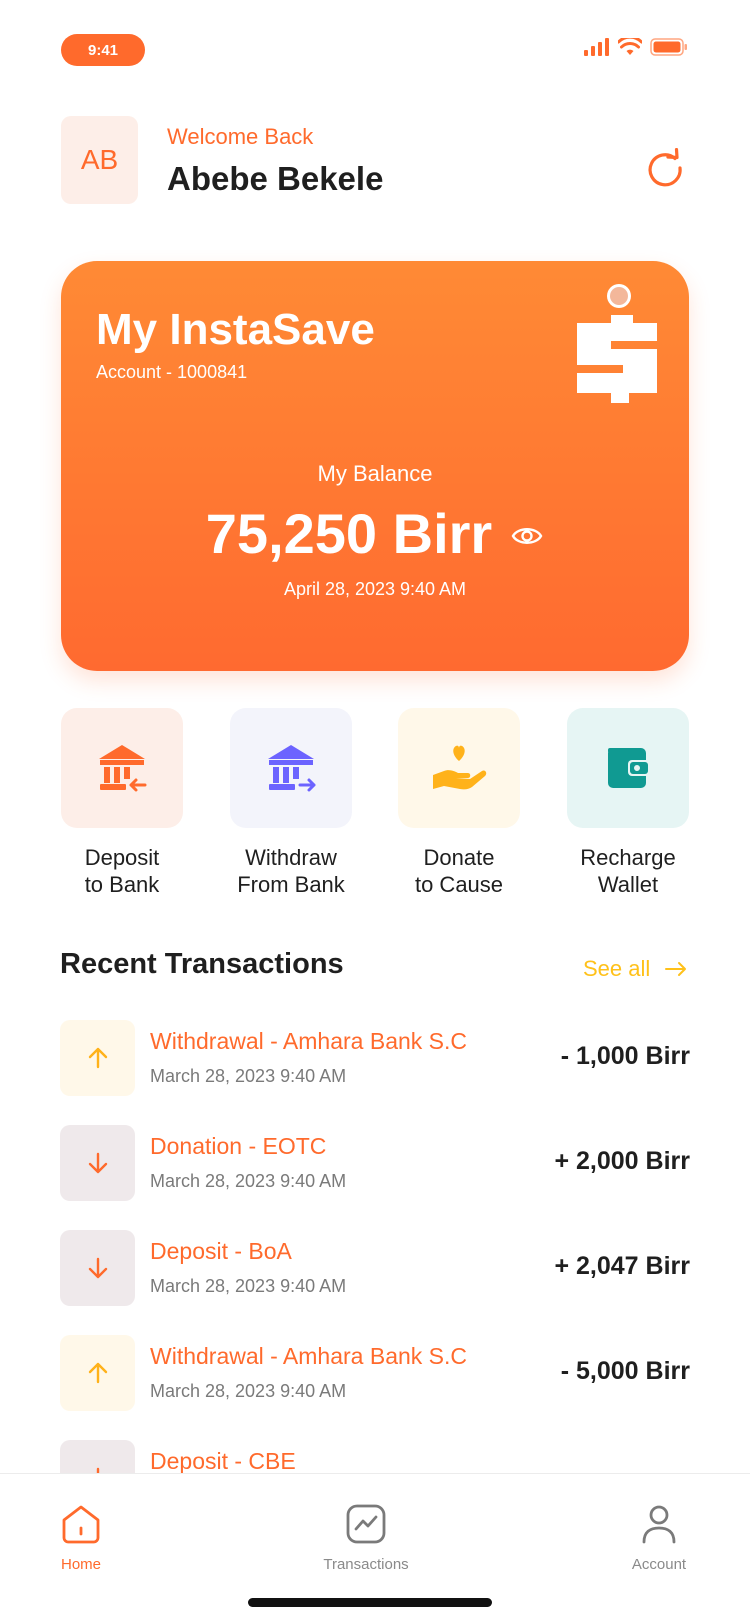  What do you see at coordinates (617, 968) in the screenshot?
I see `see-all-label: See all` at bounding box center [617, 968].